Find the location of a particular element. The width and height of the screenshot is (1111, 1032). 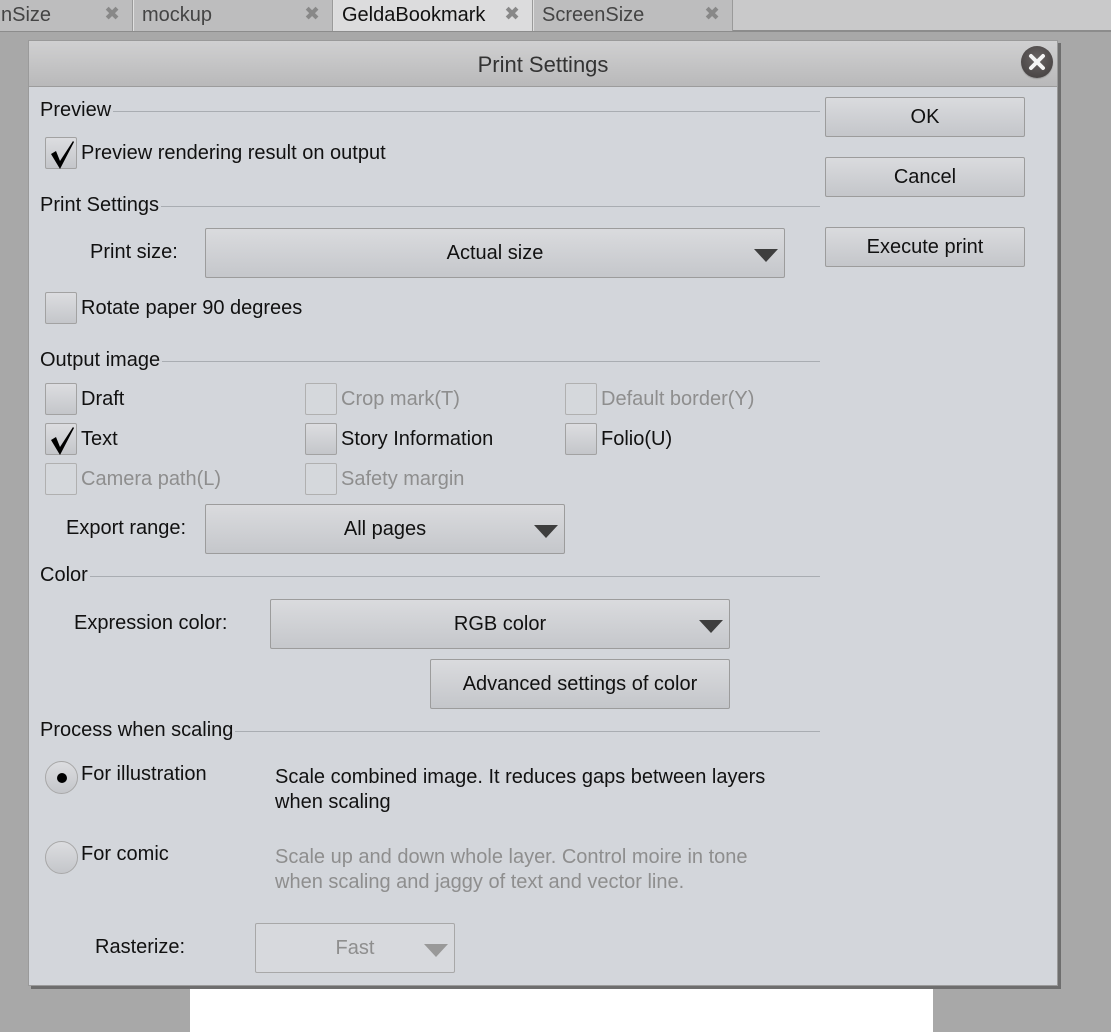

section-preview: Preview is located at coordinates (430, 110).